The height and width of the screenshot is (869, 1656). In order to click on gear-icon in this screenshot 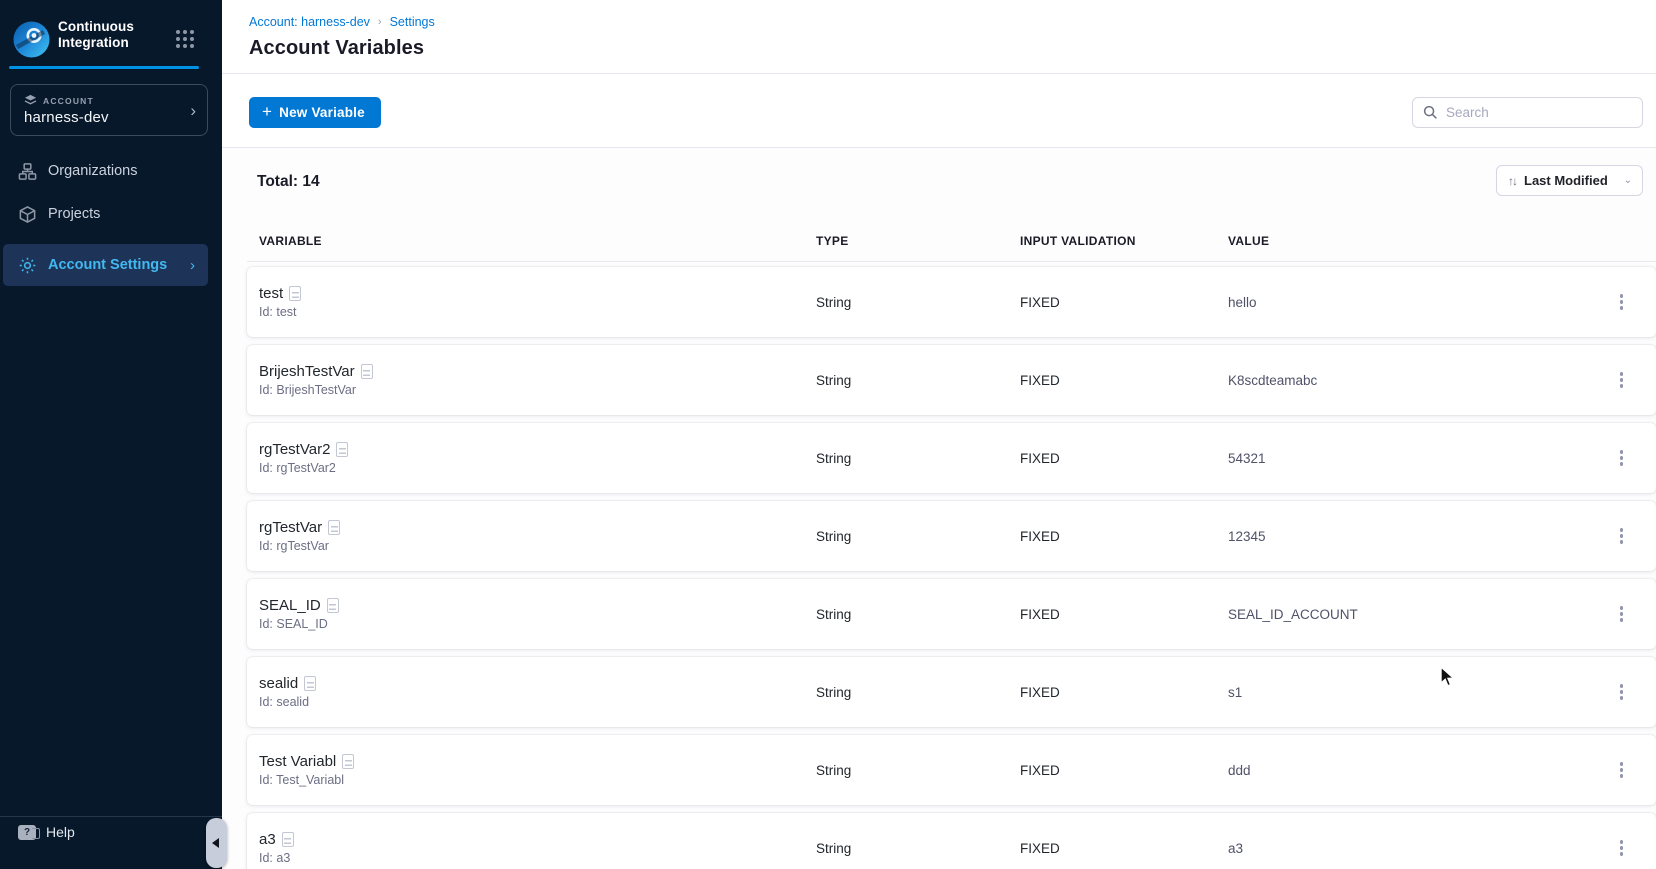, I will do `click(27, 265)`.